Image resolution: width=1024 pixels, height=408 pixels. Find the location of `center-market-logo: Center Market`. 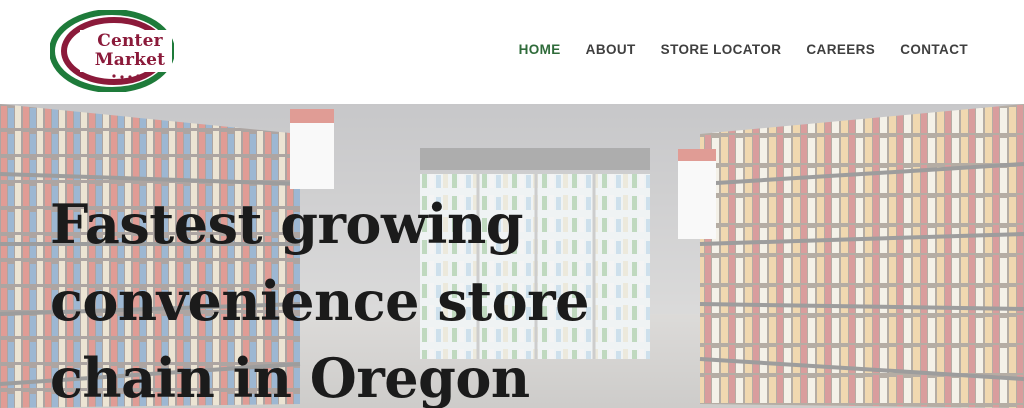

center-market-logo: Center Market is located at coordinates (112, 51).